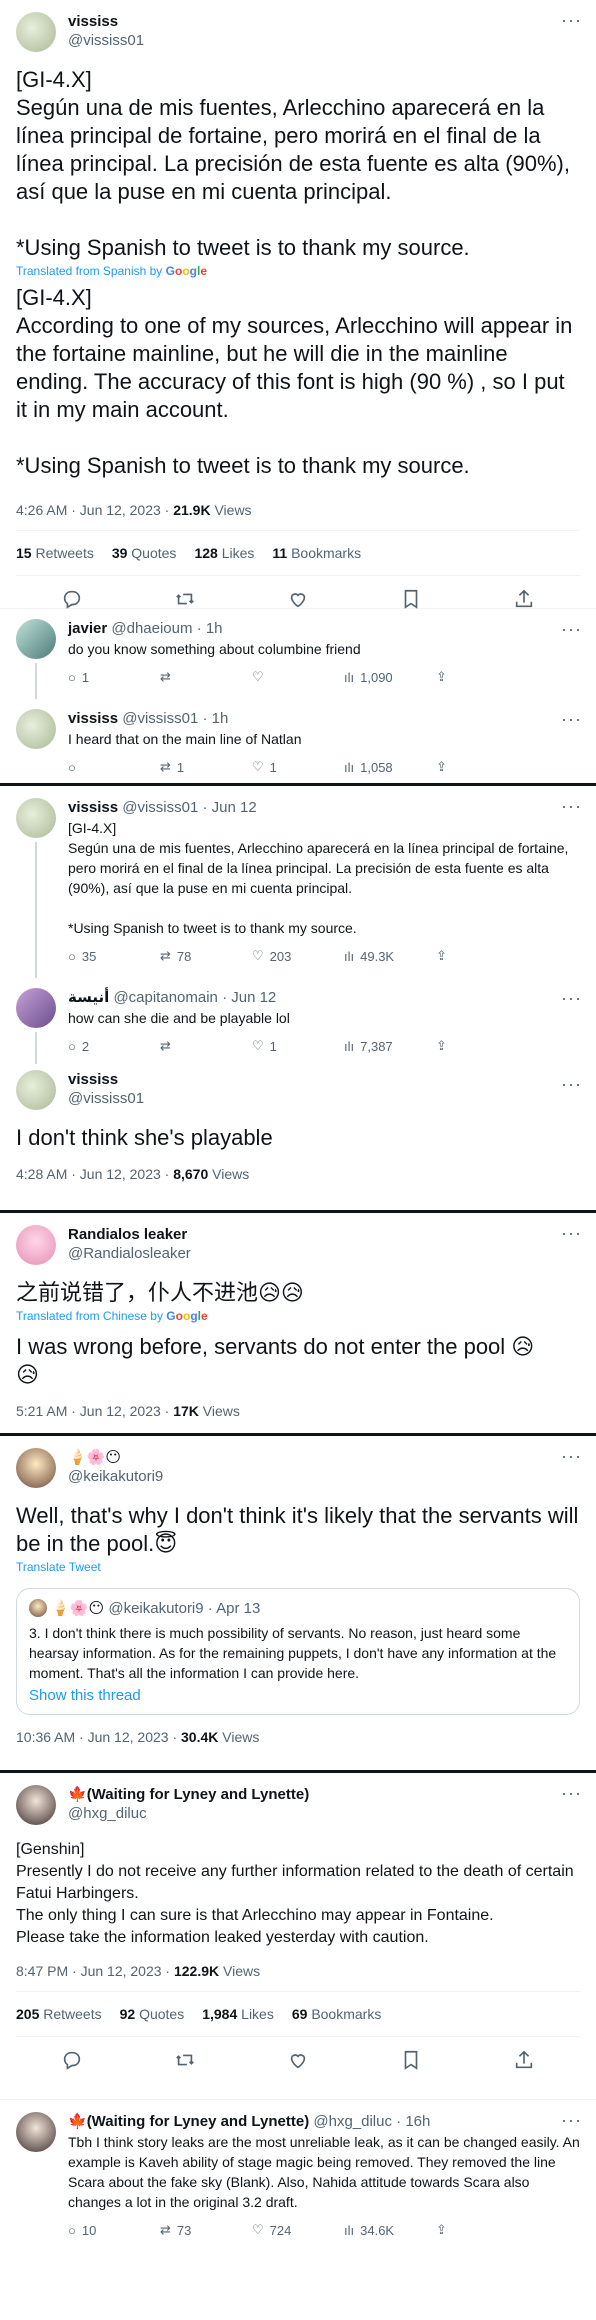 This screenshot has width=596, height=2320. What do you see at coordinates (224, 553) in the screenshot?
I see `likes-stat: 128 Likes` at bounding box center [224, 553].